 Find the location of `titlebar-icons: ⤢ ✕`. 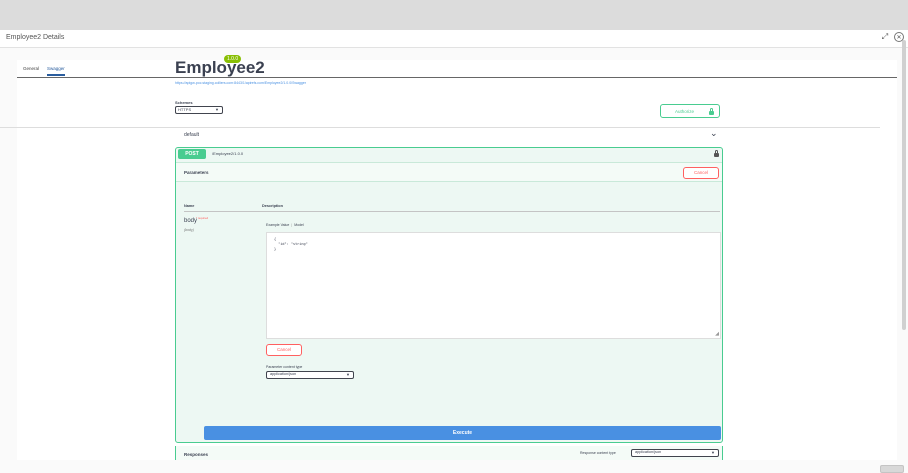

titlebar-icons: ⤢ ✕ is located at coordinates (892, 37).